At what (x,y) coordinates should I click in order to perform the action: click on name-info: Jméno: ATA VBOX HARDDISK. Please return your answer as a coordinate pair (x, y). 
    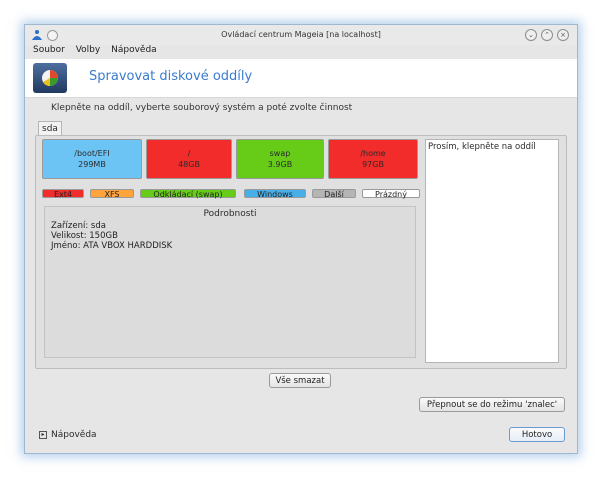
    Looking at the image, I should click on (112, 246).